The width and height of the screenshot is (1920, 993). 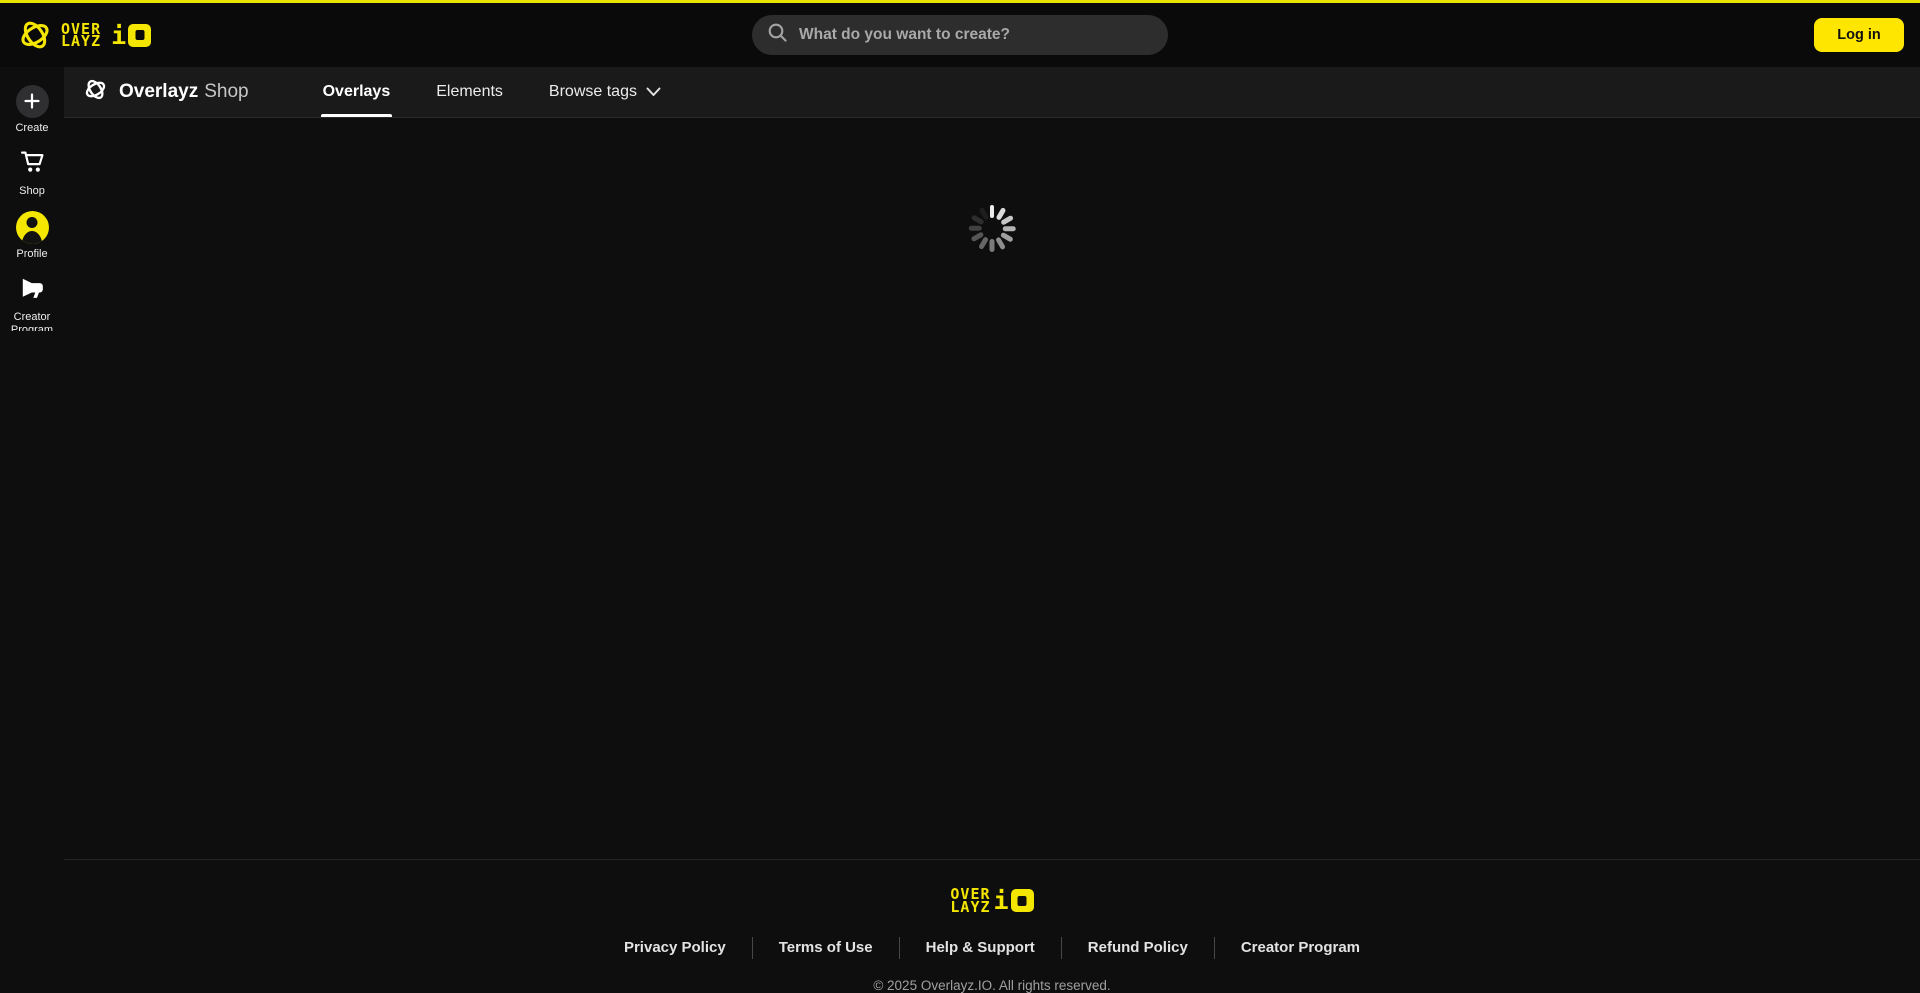 I want to click on footer-link-privacy-policy: Privacy Policy, so click(x=675, y=948).